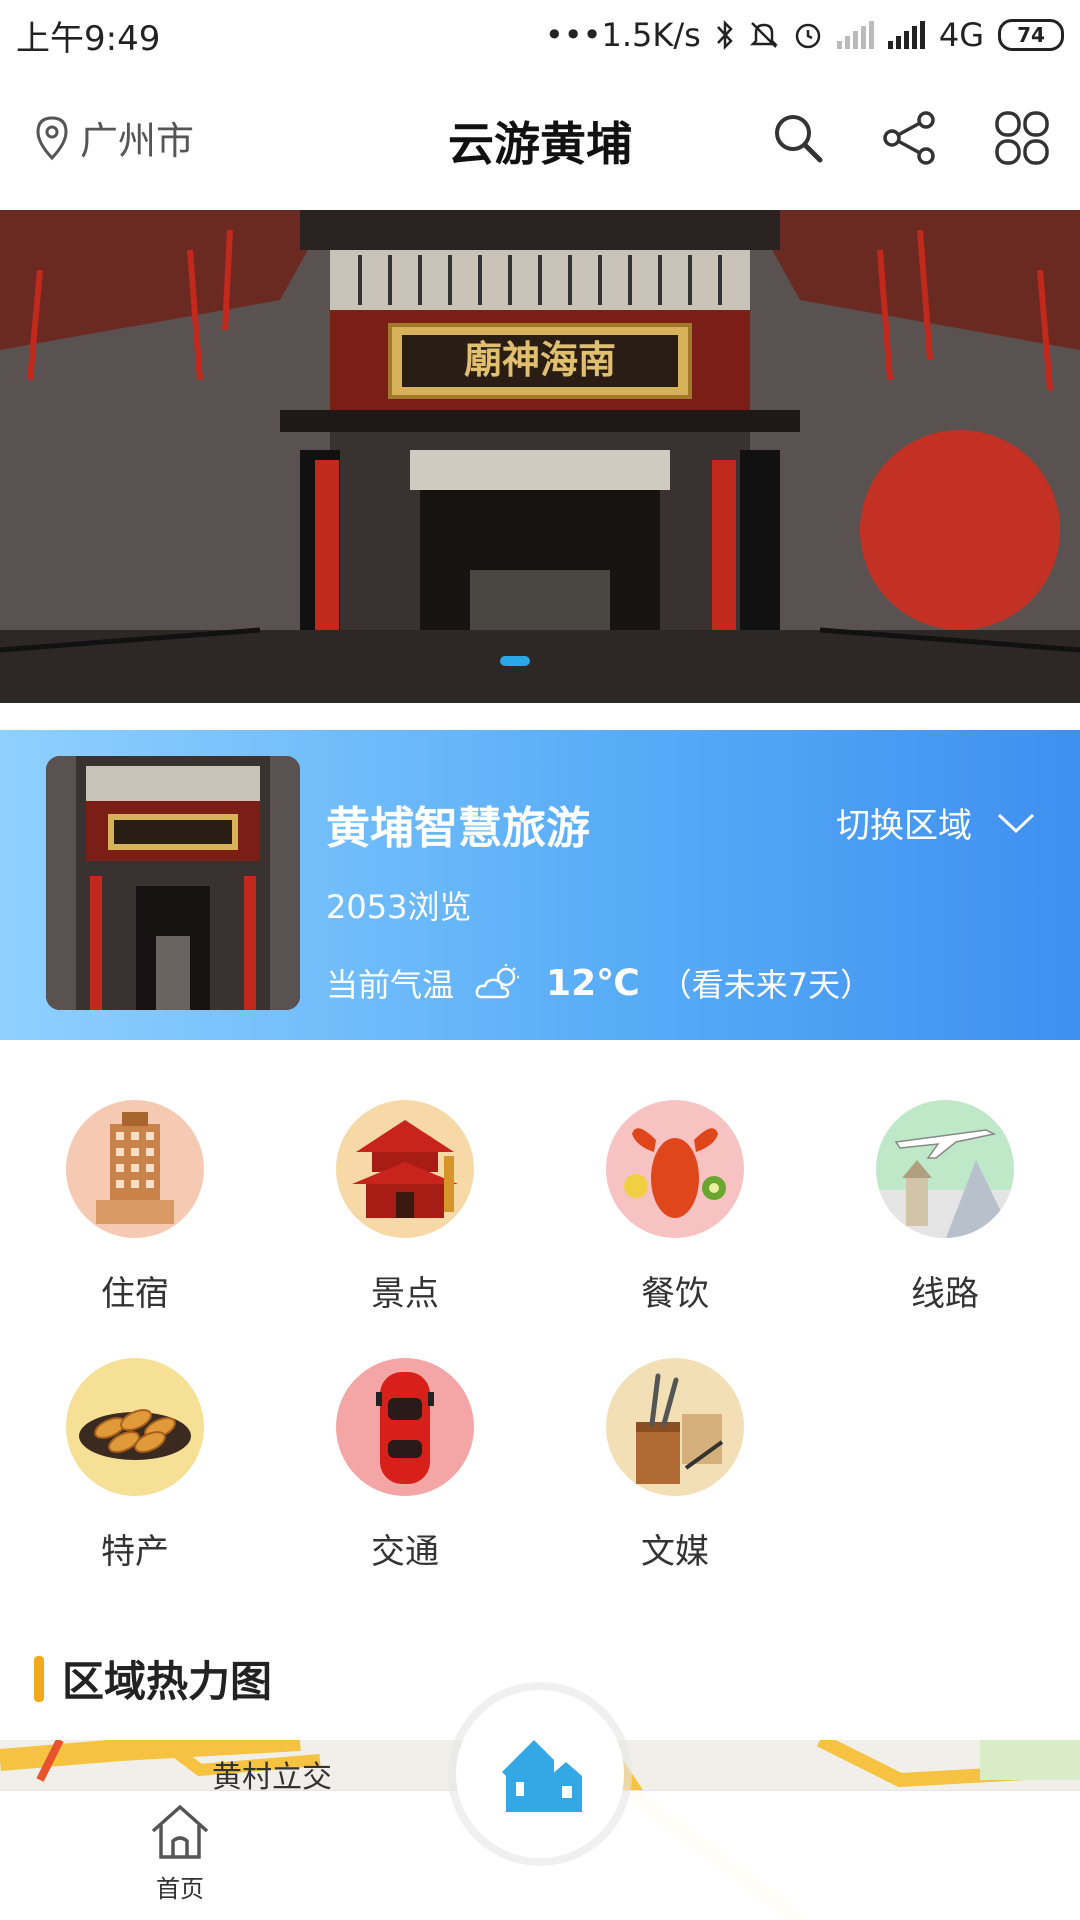 This screenshot has width=1080, height=1920. Describe the element at coordinates (675, 1169) in the screenshot. I see `lobster-food-icon` at that location.